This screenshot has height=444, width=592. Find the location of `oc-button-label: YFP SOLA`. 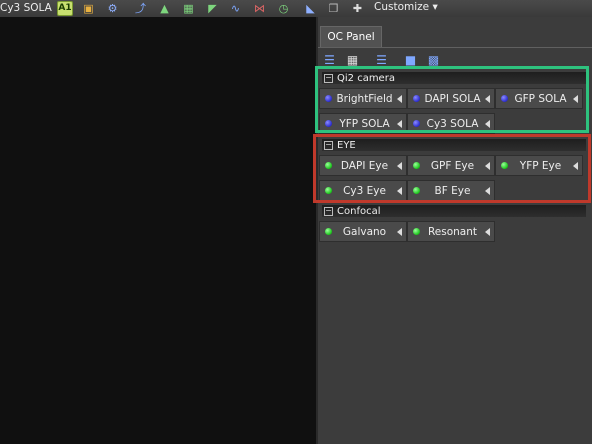

oc-button-label: YFP SOLA is located at coordinates (364, 123).